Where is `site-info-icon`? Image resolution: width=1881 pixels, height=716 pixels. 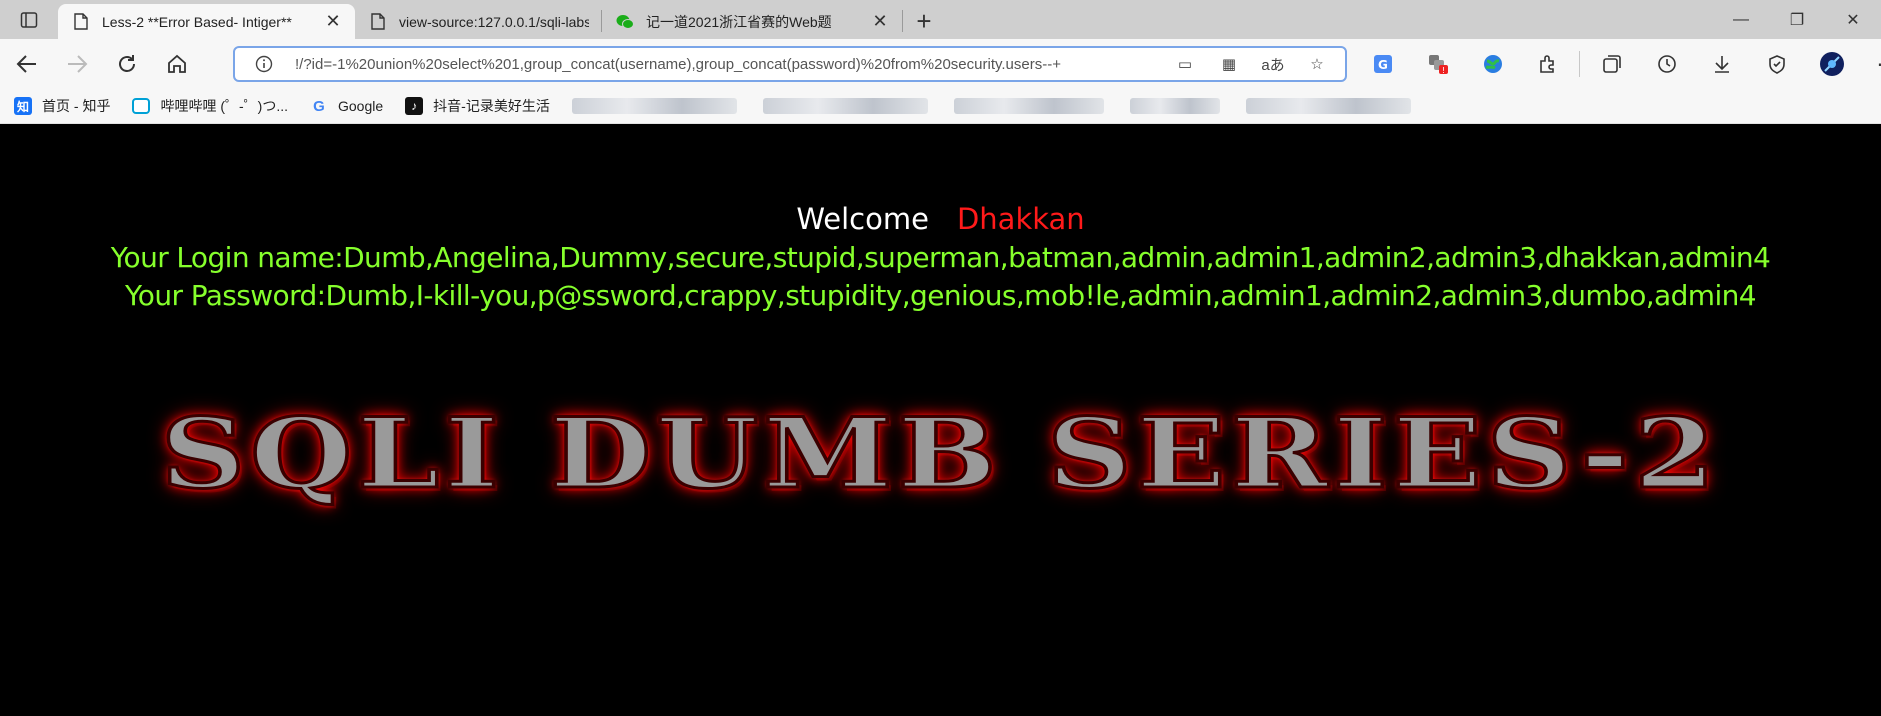 site-info-icon is located at coordinates (264, 64).